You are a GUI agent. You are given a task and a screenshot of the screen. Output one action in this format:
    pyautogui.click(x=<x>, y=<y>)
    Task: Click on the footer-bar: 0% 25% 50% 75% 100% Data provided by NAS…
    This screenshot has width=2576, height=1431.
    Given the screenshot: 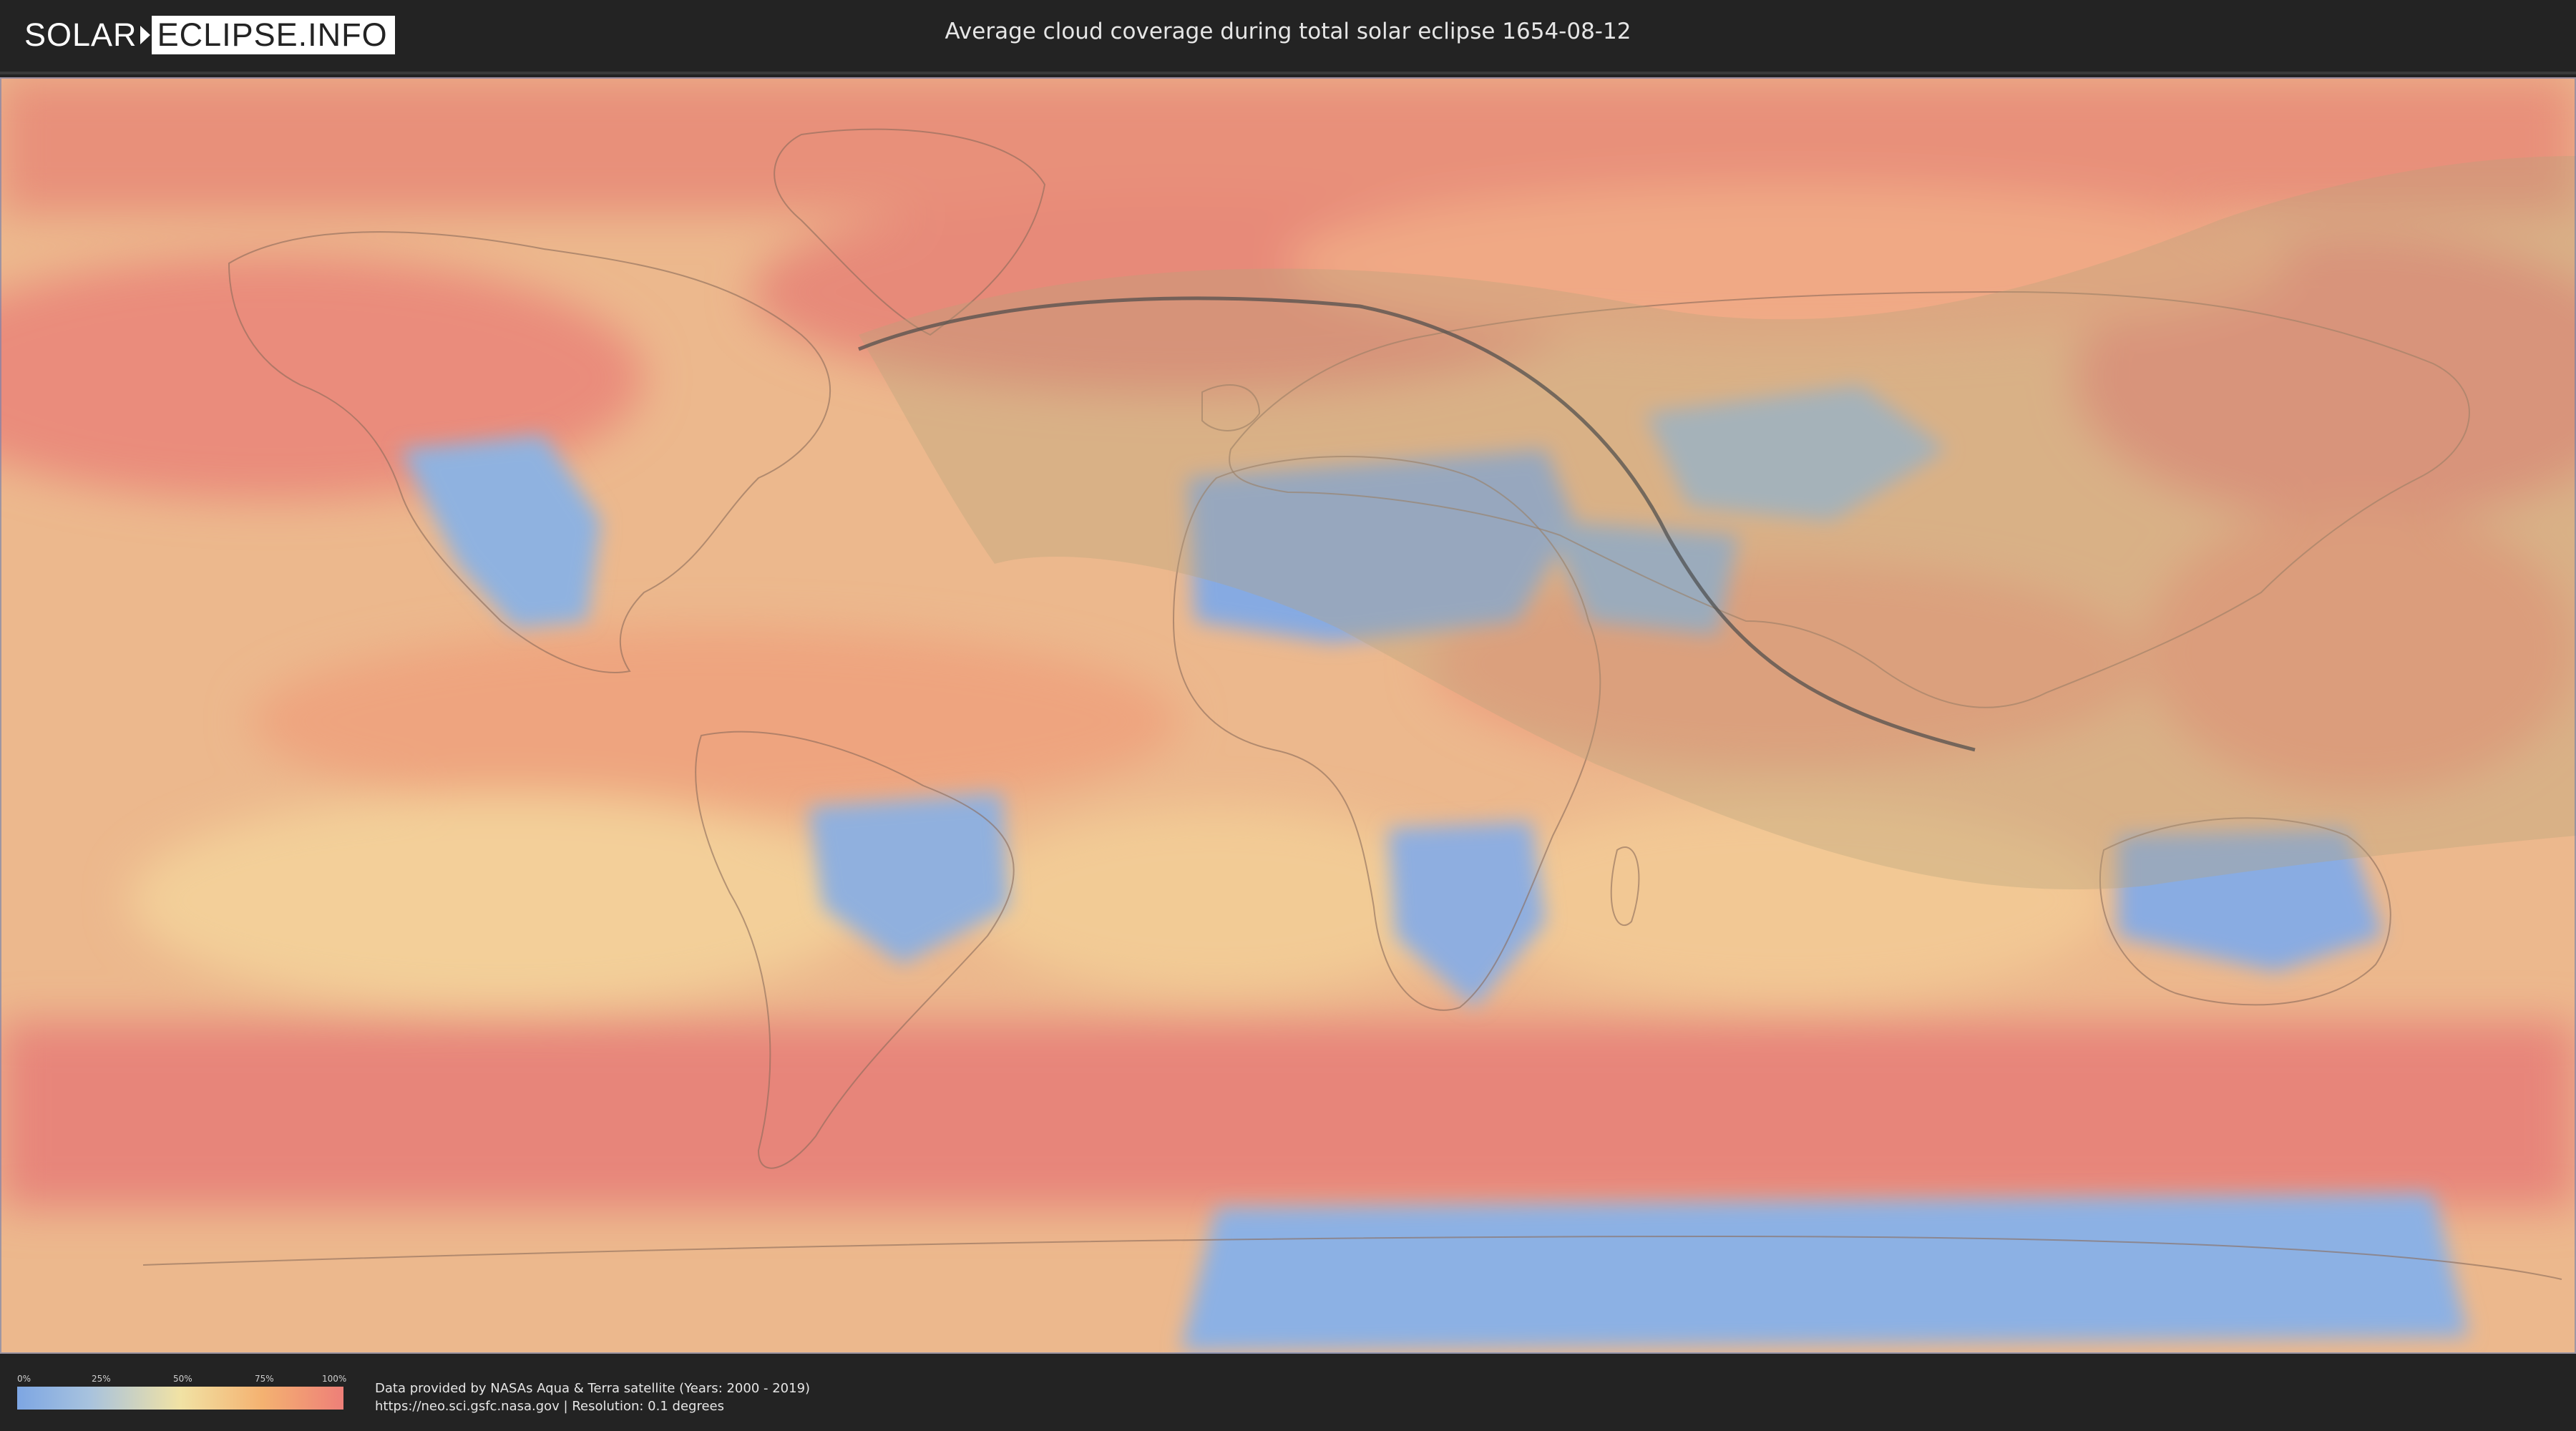 What is the action you would take?
    pyautogui.click(x=1288, y=1394)
    